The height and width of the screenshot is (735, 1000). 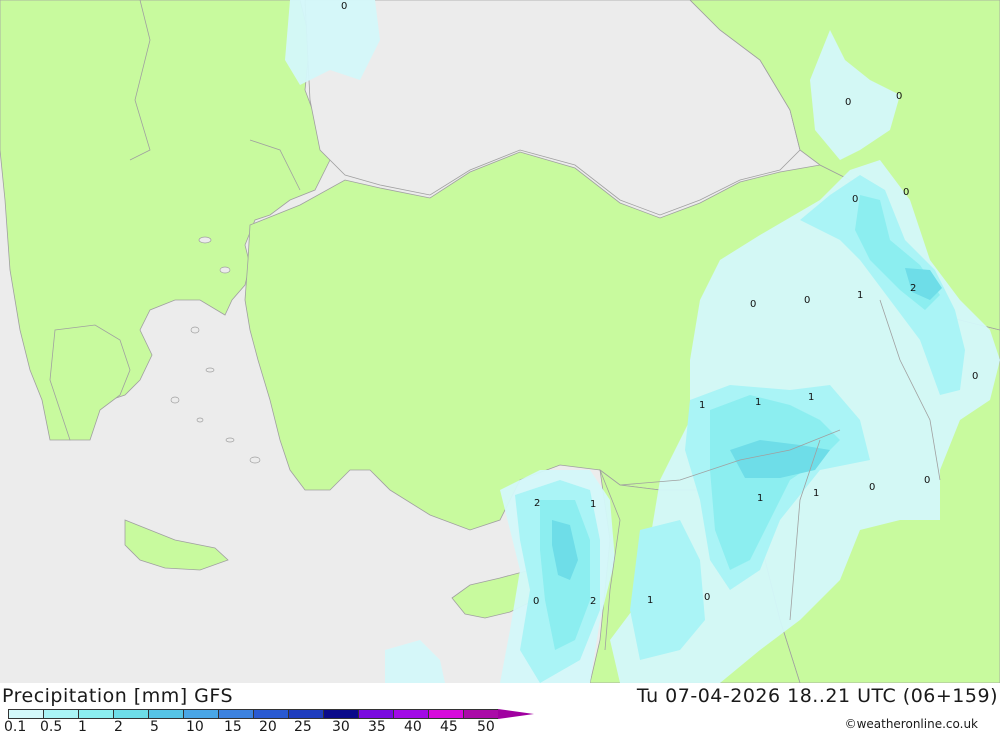 What do you see at coordinates (817, 696) in the screenshot?
I see `valid-time: Tu 07-04-2026 18..21 UTC (06+159)` at bounding box center [817, 696].